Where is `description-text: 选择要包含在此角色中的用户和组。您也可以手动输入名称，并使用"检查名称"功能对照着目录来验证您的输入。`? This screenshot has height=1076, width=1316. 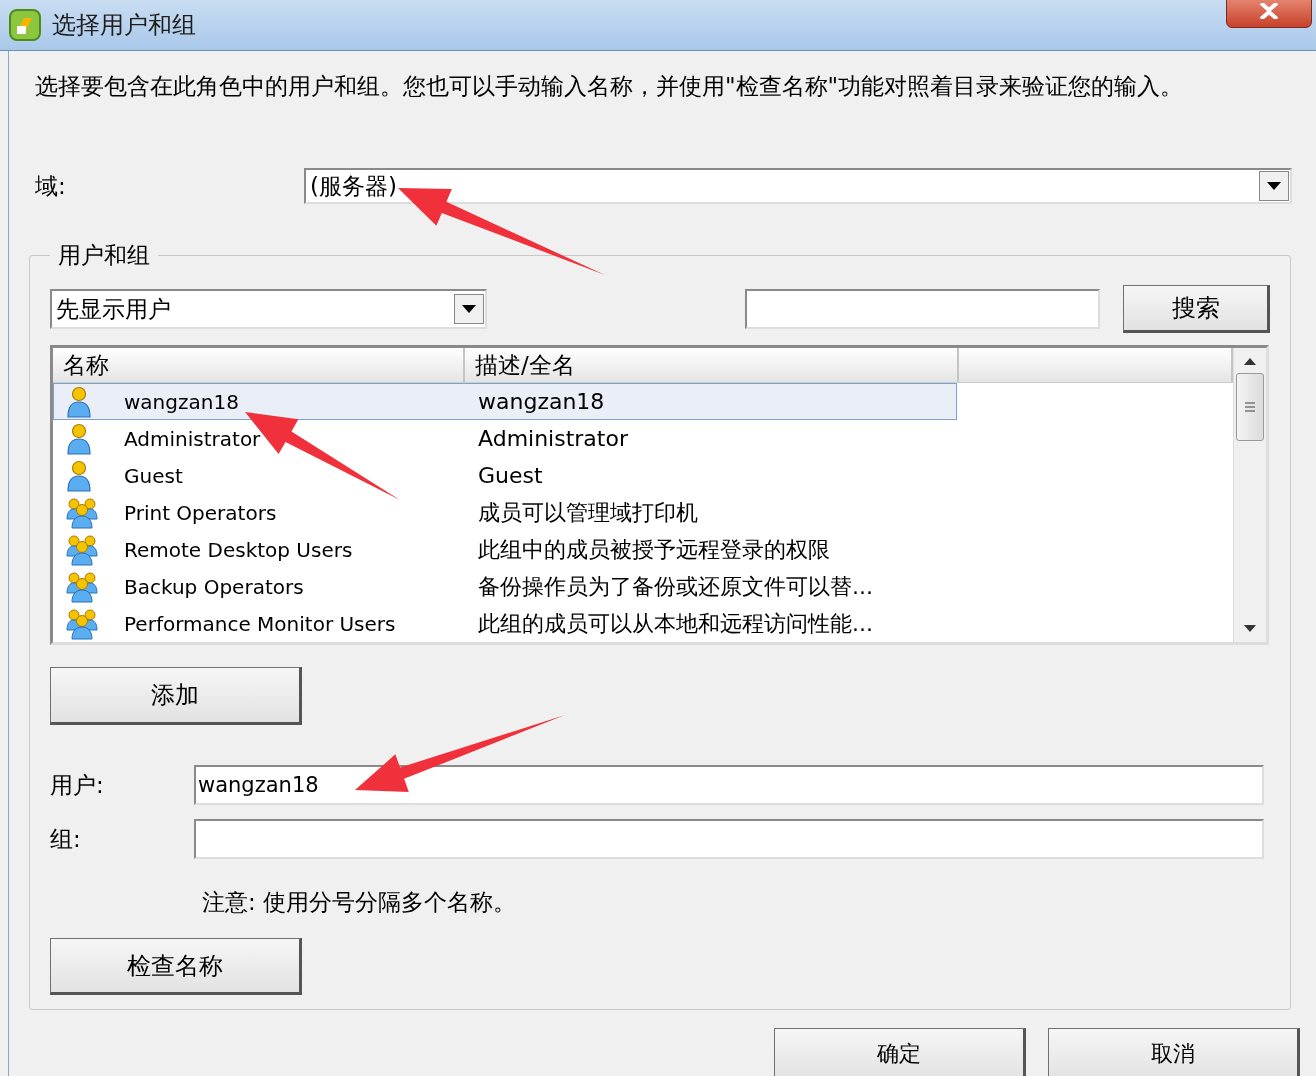 description-text: 选择要包含在此角色中的用户和组。您也可以手动输入名称，并使用"检查名称"功能对照着目录来验证您的输入。 is located at coordinates (610, 86).